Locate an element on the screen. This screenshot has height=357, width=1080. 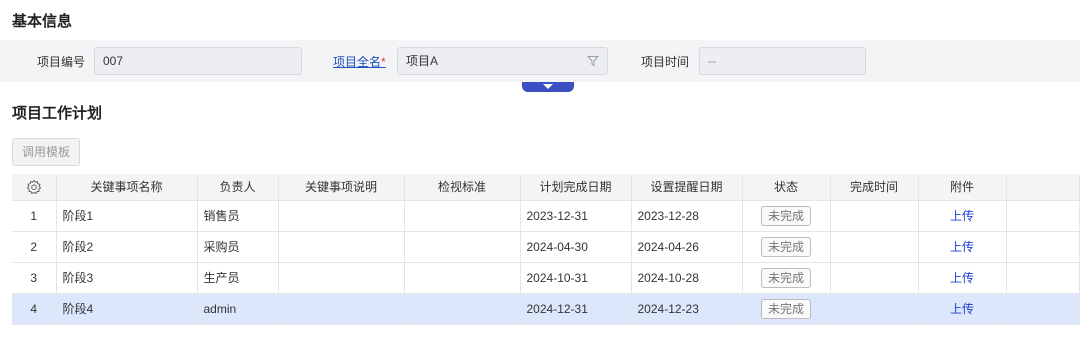
project-name-label: 项目全名* is located at coordinates (359, 61).